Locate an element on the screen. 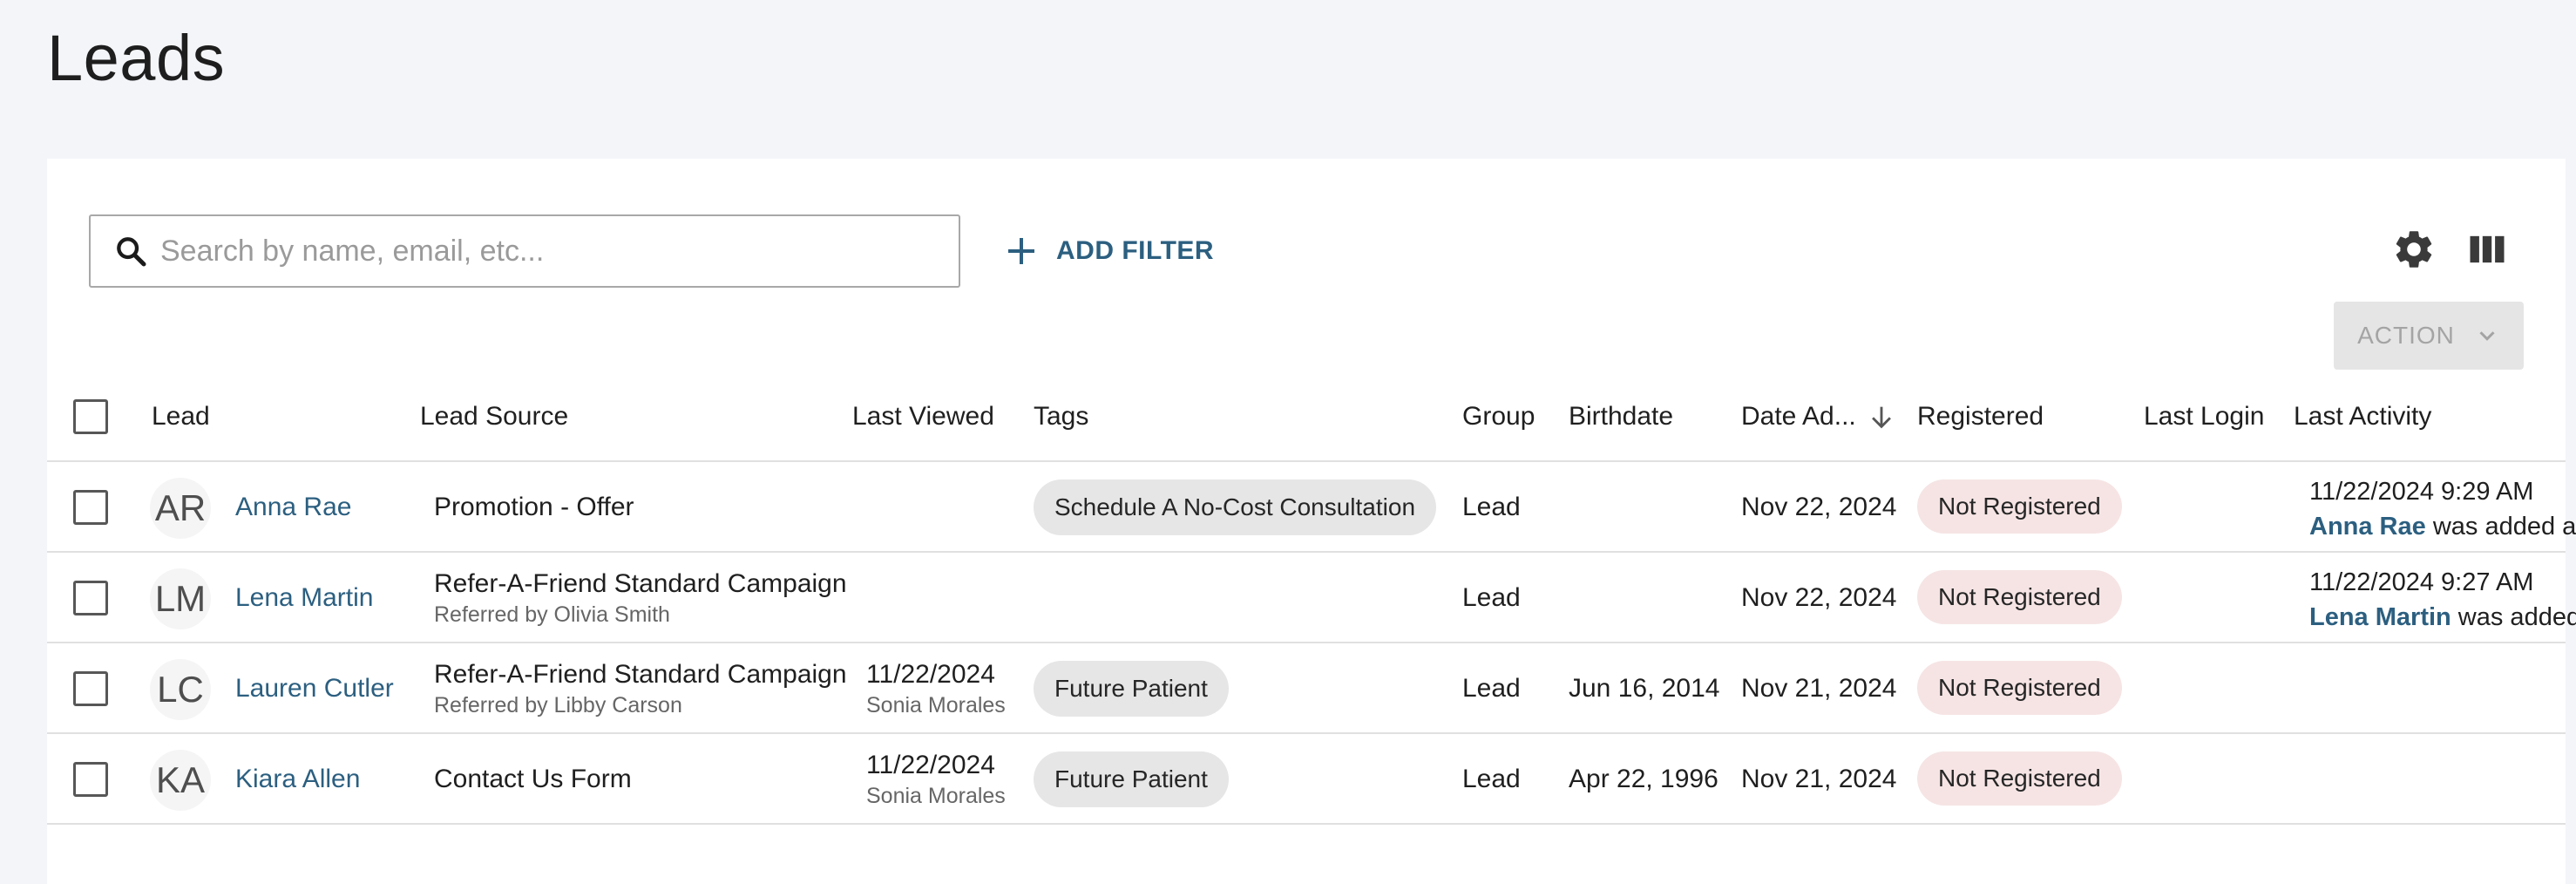  lead-name-link: Lauren Cutler is located at coordinates (315, 688).